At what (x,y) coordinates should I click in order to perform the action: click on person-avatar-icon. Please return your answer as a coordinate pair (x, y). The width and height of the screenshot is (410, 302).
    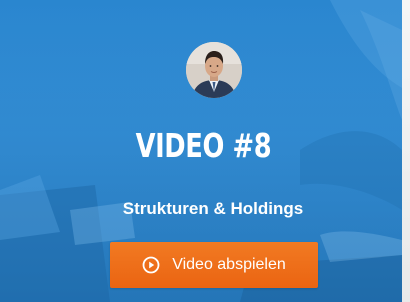
    Looking at the image, I should click on (214, 70).